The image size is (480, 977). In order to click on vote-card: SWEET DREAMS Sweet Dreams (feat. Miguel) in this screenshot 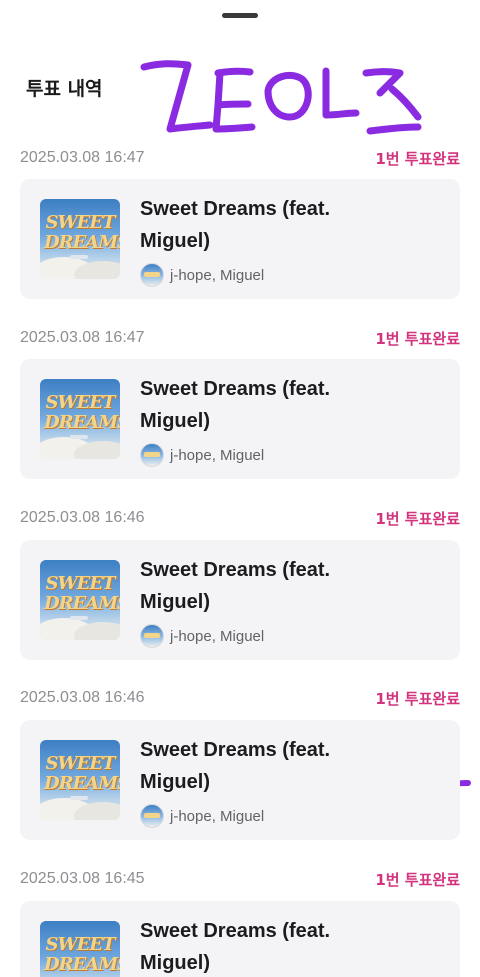, I will do `click(240, 939)`.